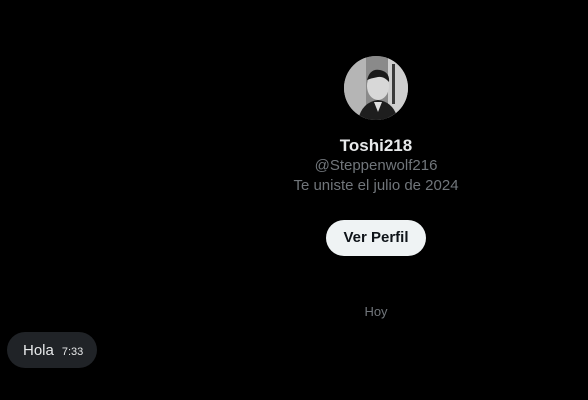 This screenshot has height=400, width=588. What do you see at coordinates (376, 185) in the screenshot?
I see `join-date: Te uniste el julio de 2024` at bounding box center [376, 185].